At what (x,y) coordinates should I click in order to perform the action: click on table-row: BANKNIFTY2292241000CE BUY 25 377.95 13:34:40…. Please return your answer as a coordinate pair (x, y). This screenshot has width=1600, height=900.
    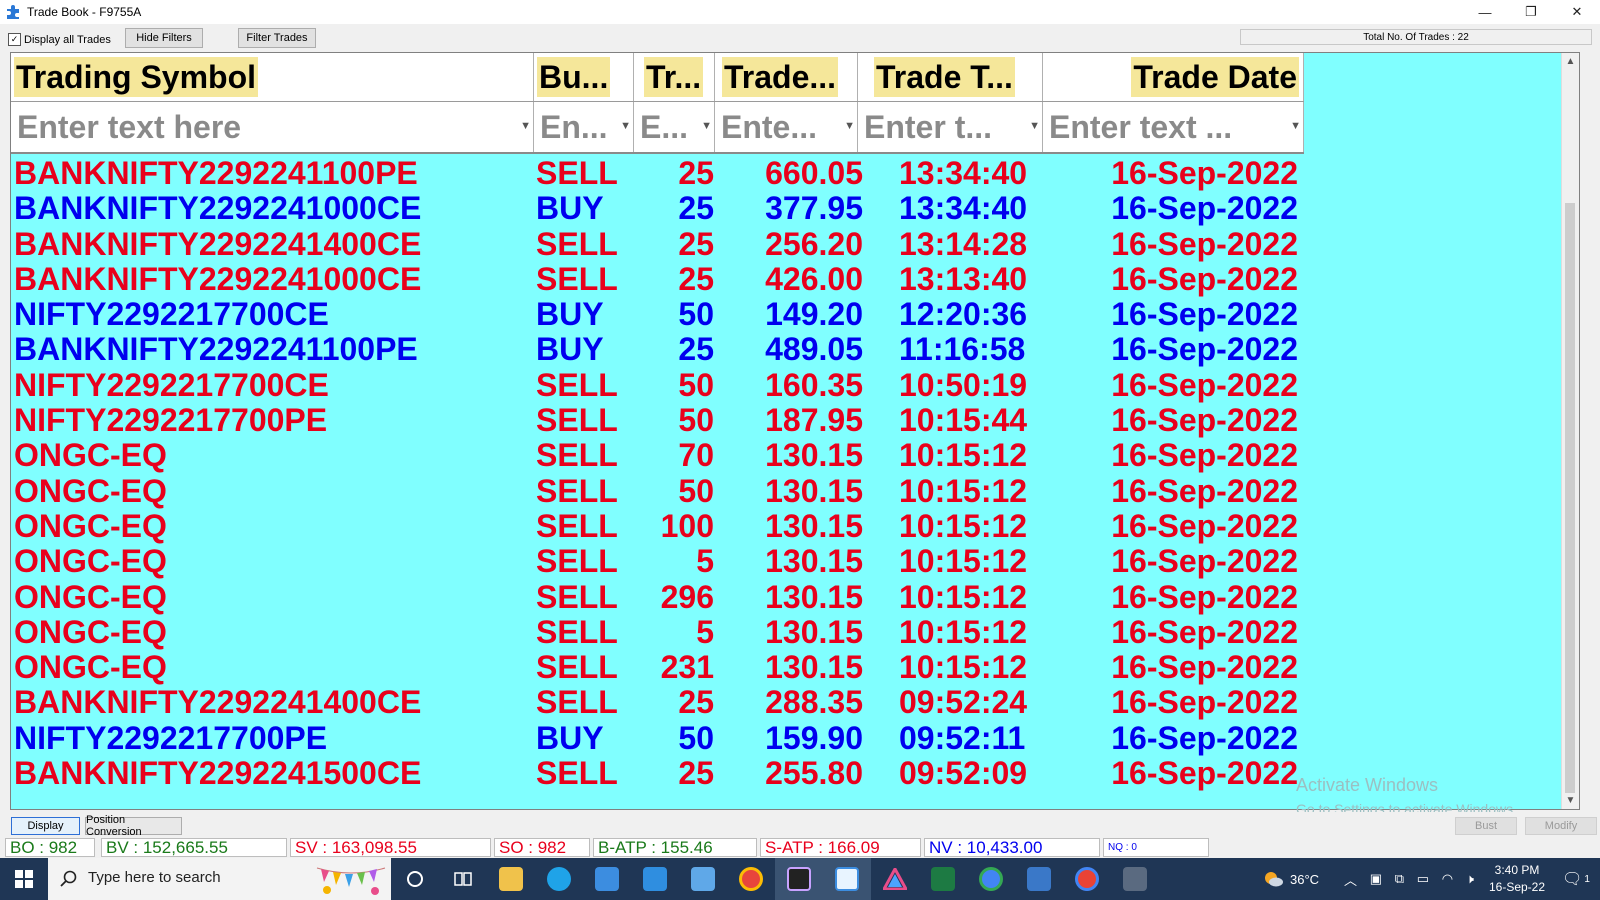
    Looking at the image, I should click on (657, 208).